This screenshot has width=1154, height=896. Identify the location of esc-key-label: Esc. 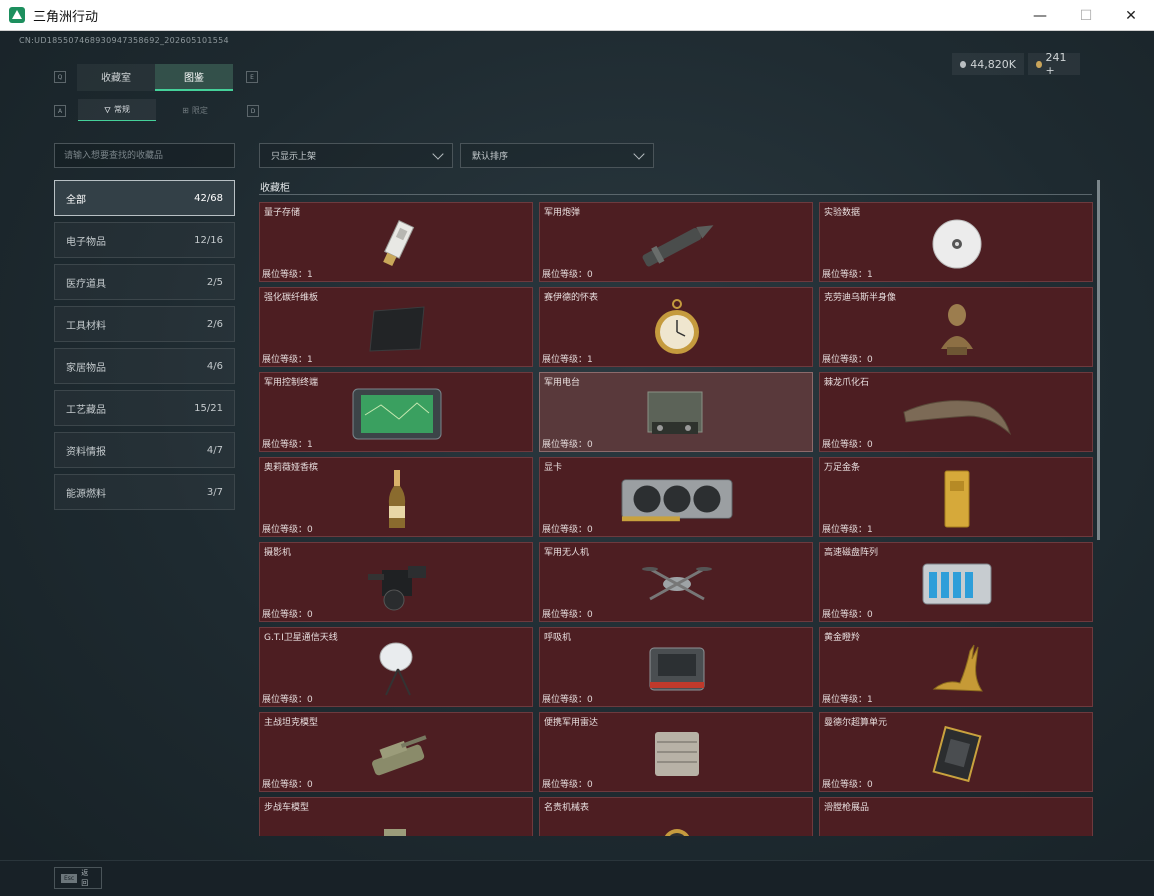
(69, 878).